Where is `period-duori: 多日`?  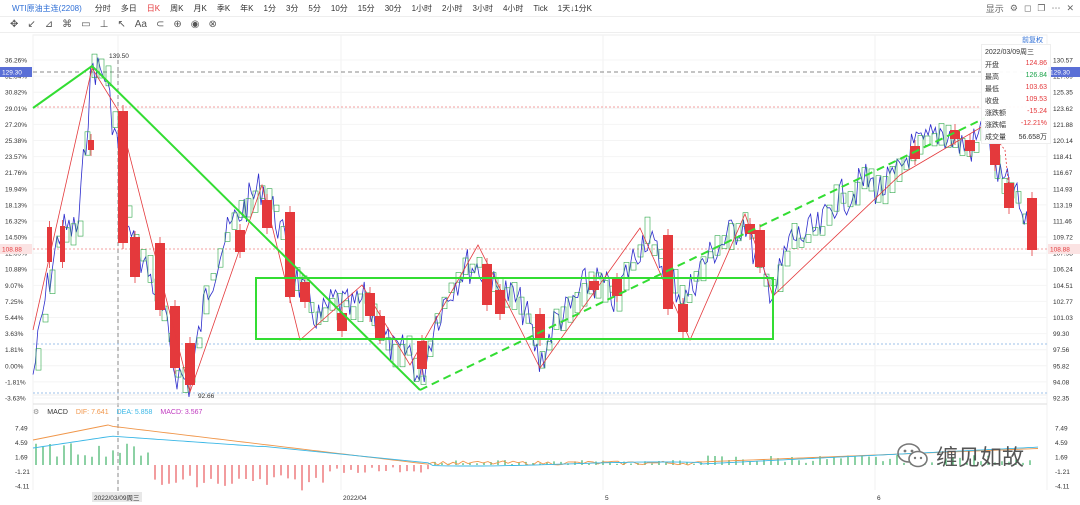 period-duori: 多日 is located at coordinates (129, 8).